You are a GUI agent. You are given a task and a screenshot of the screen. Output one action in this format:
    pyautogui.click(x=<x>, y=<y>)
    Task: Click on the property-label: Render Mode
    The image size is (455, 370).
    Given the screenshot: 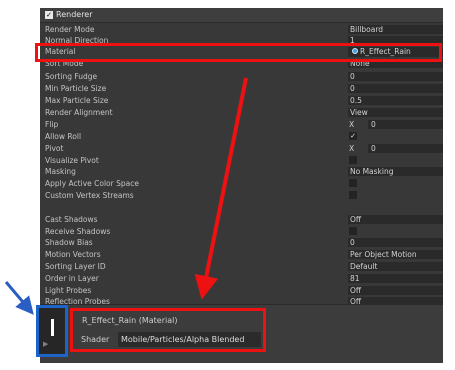 What is the action you would take?
    pyautogui.click(x=70, y=29)
    